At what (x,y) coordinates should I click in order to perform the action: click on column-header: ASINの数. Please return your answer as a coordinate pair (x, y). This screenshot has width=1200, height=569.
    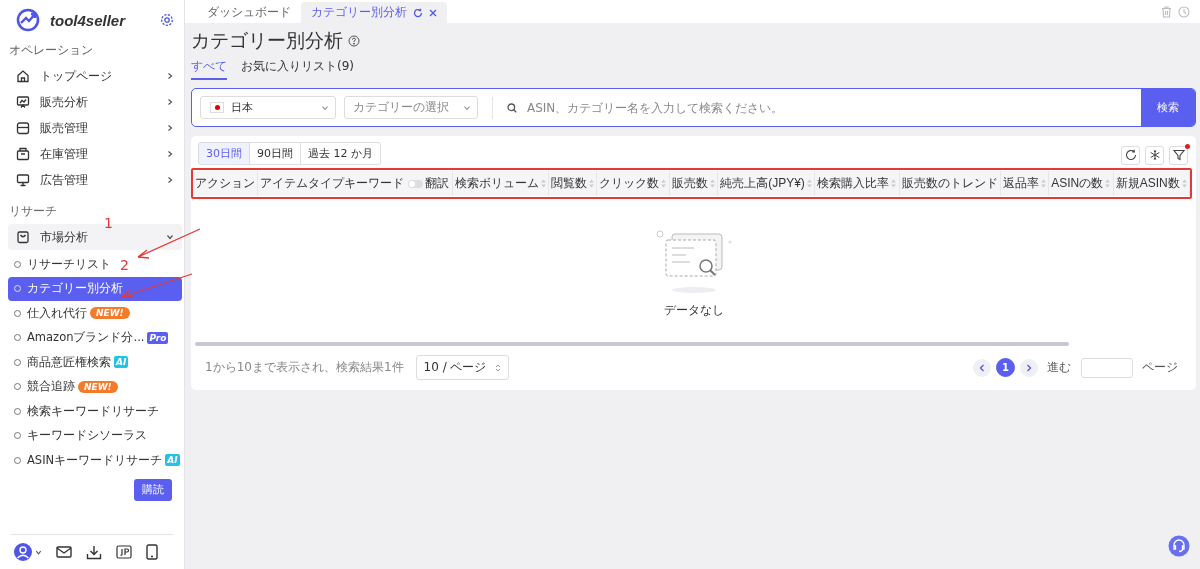
    Looking at the image, I should click on (1081, 183).